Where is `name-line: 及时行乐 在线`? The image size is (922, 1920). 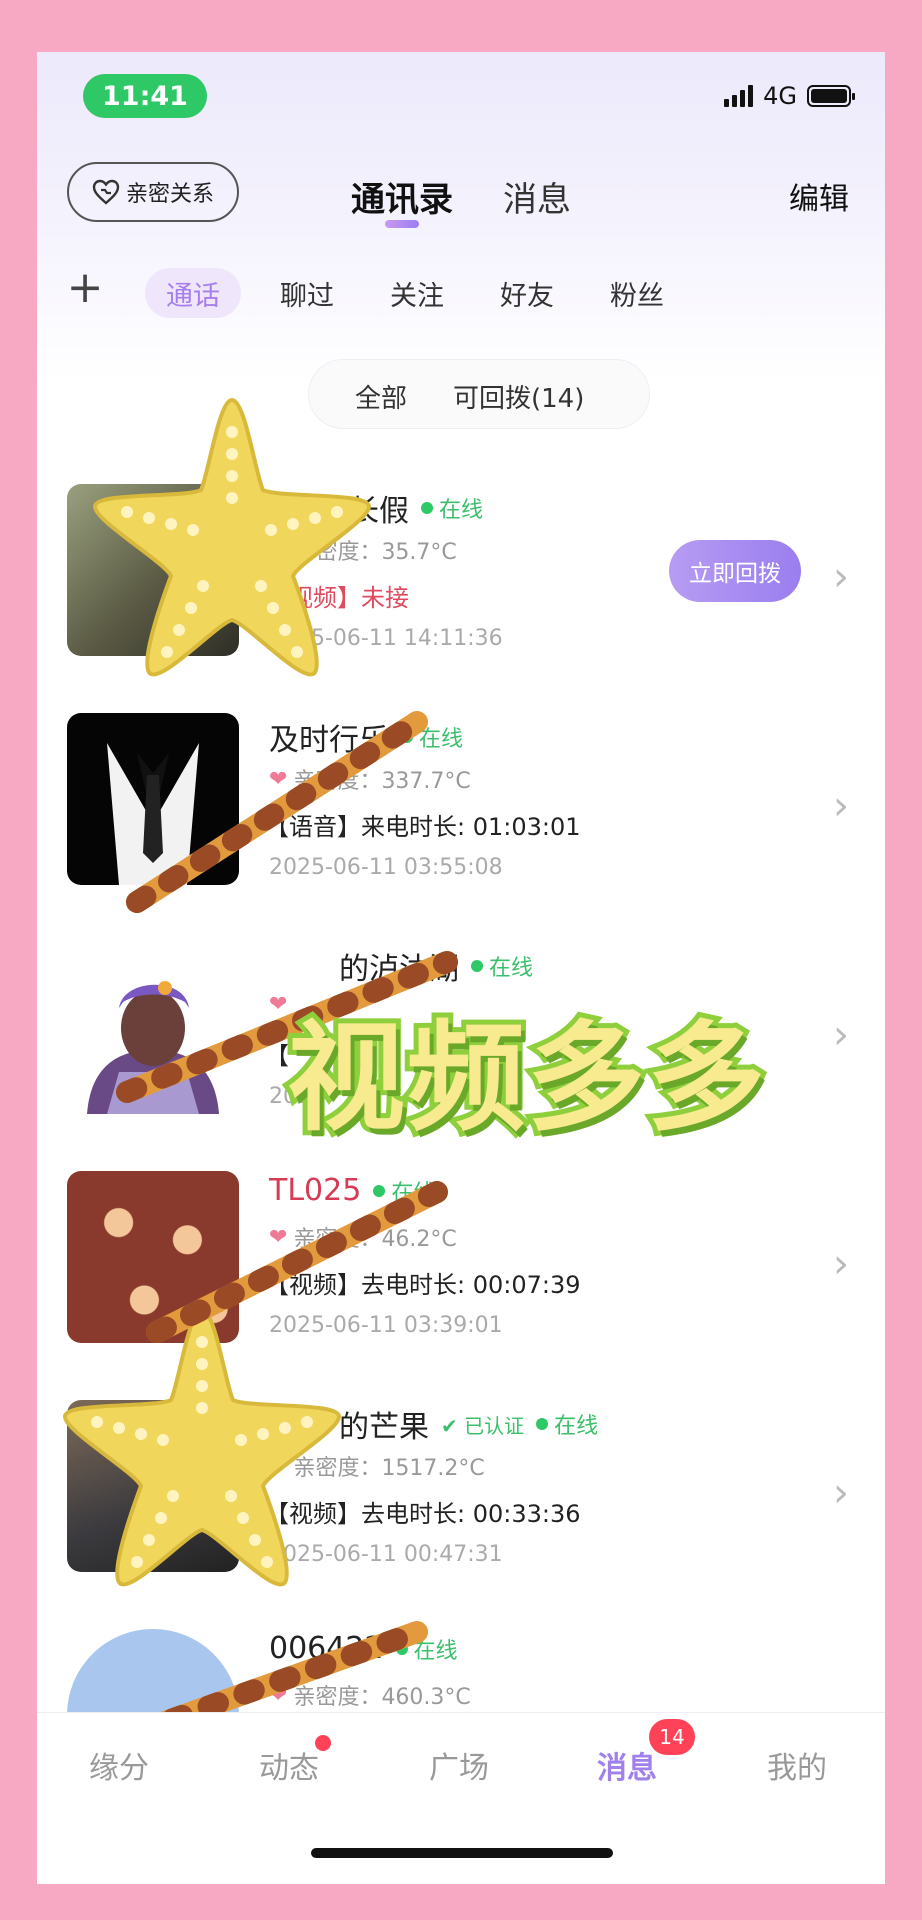 name-line: 及时行乐 在线 is located at coordinates (366, 737).